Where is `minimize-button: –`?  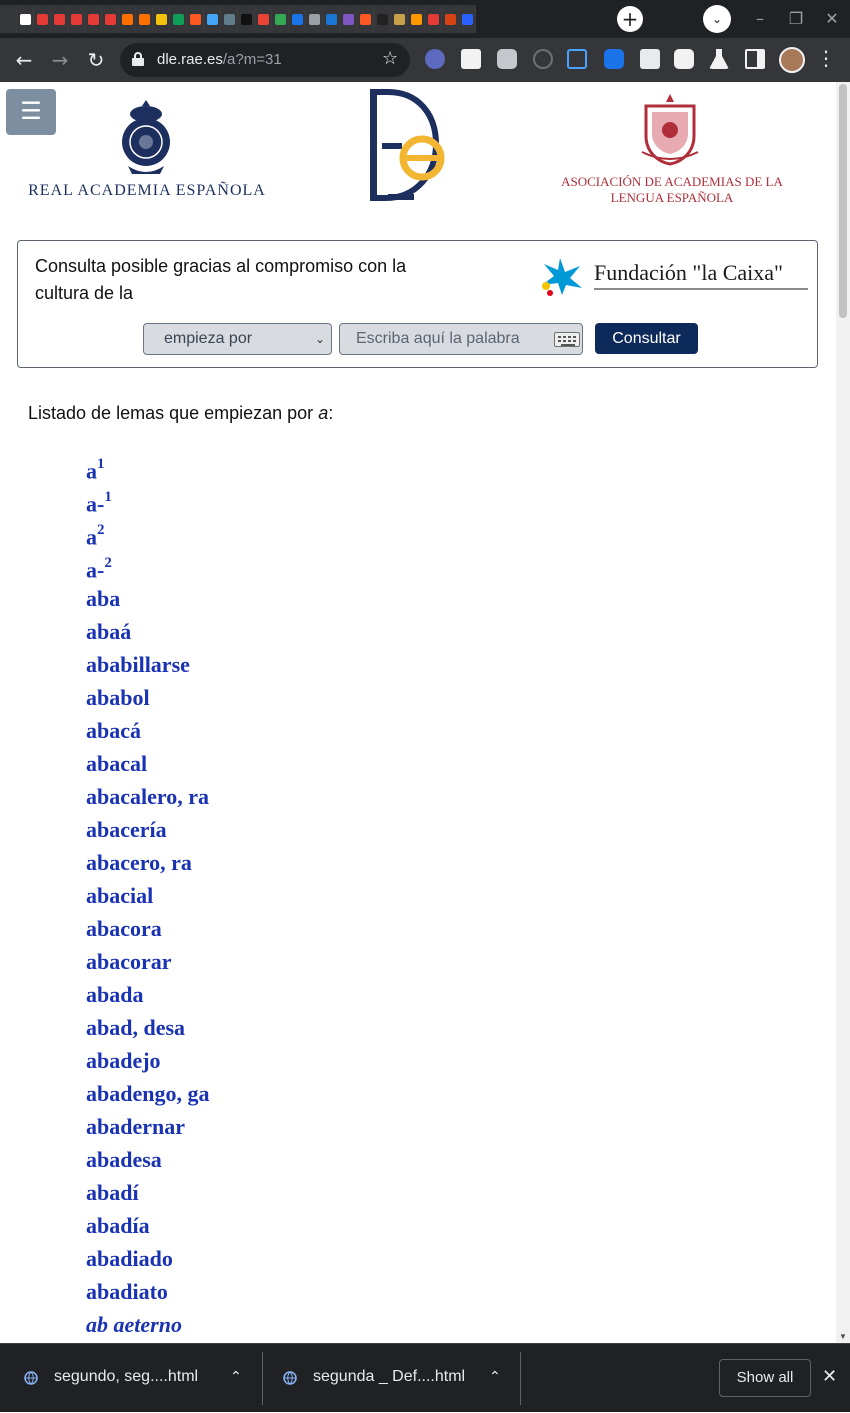 minimize-button: – is located at coordinates (760, 19).